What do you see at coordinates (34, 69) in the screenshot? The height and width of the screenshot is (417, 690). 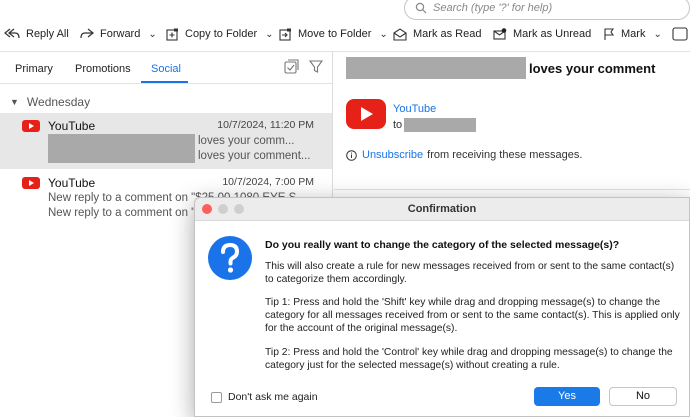 I see `tab-primary: Primary` at bounding box center [34, 69].